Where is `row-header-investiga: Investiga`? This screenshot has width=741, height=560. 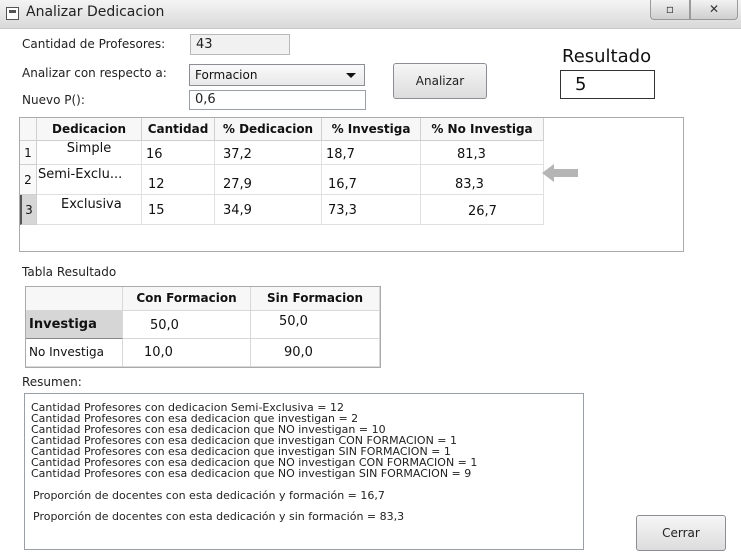 row-header-investiga: Investiga is located at coordinates (74, 325).